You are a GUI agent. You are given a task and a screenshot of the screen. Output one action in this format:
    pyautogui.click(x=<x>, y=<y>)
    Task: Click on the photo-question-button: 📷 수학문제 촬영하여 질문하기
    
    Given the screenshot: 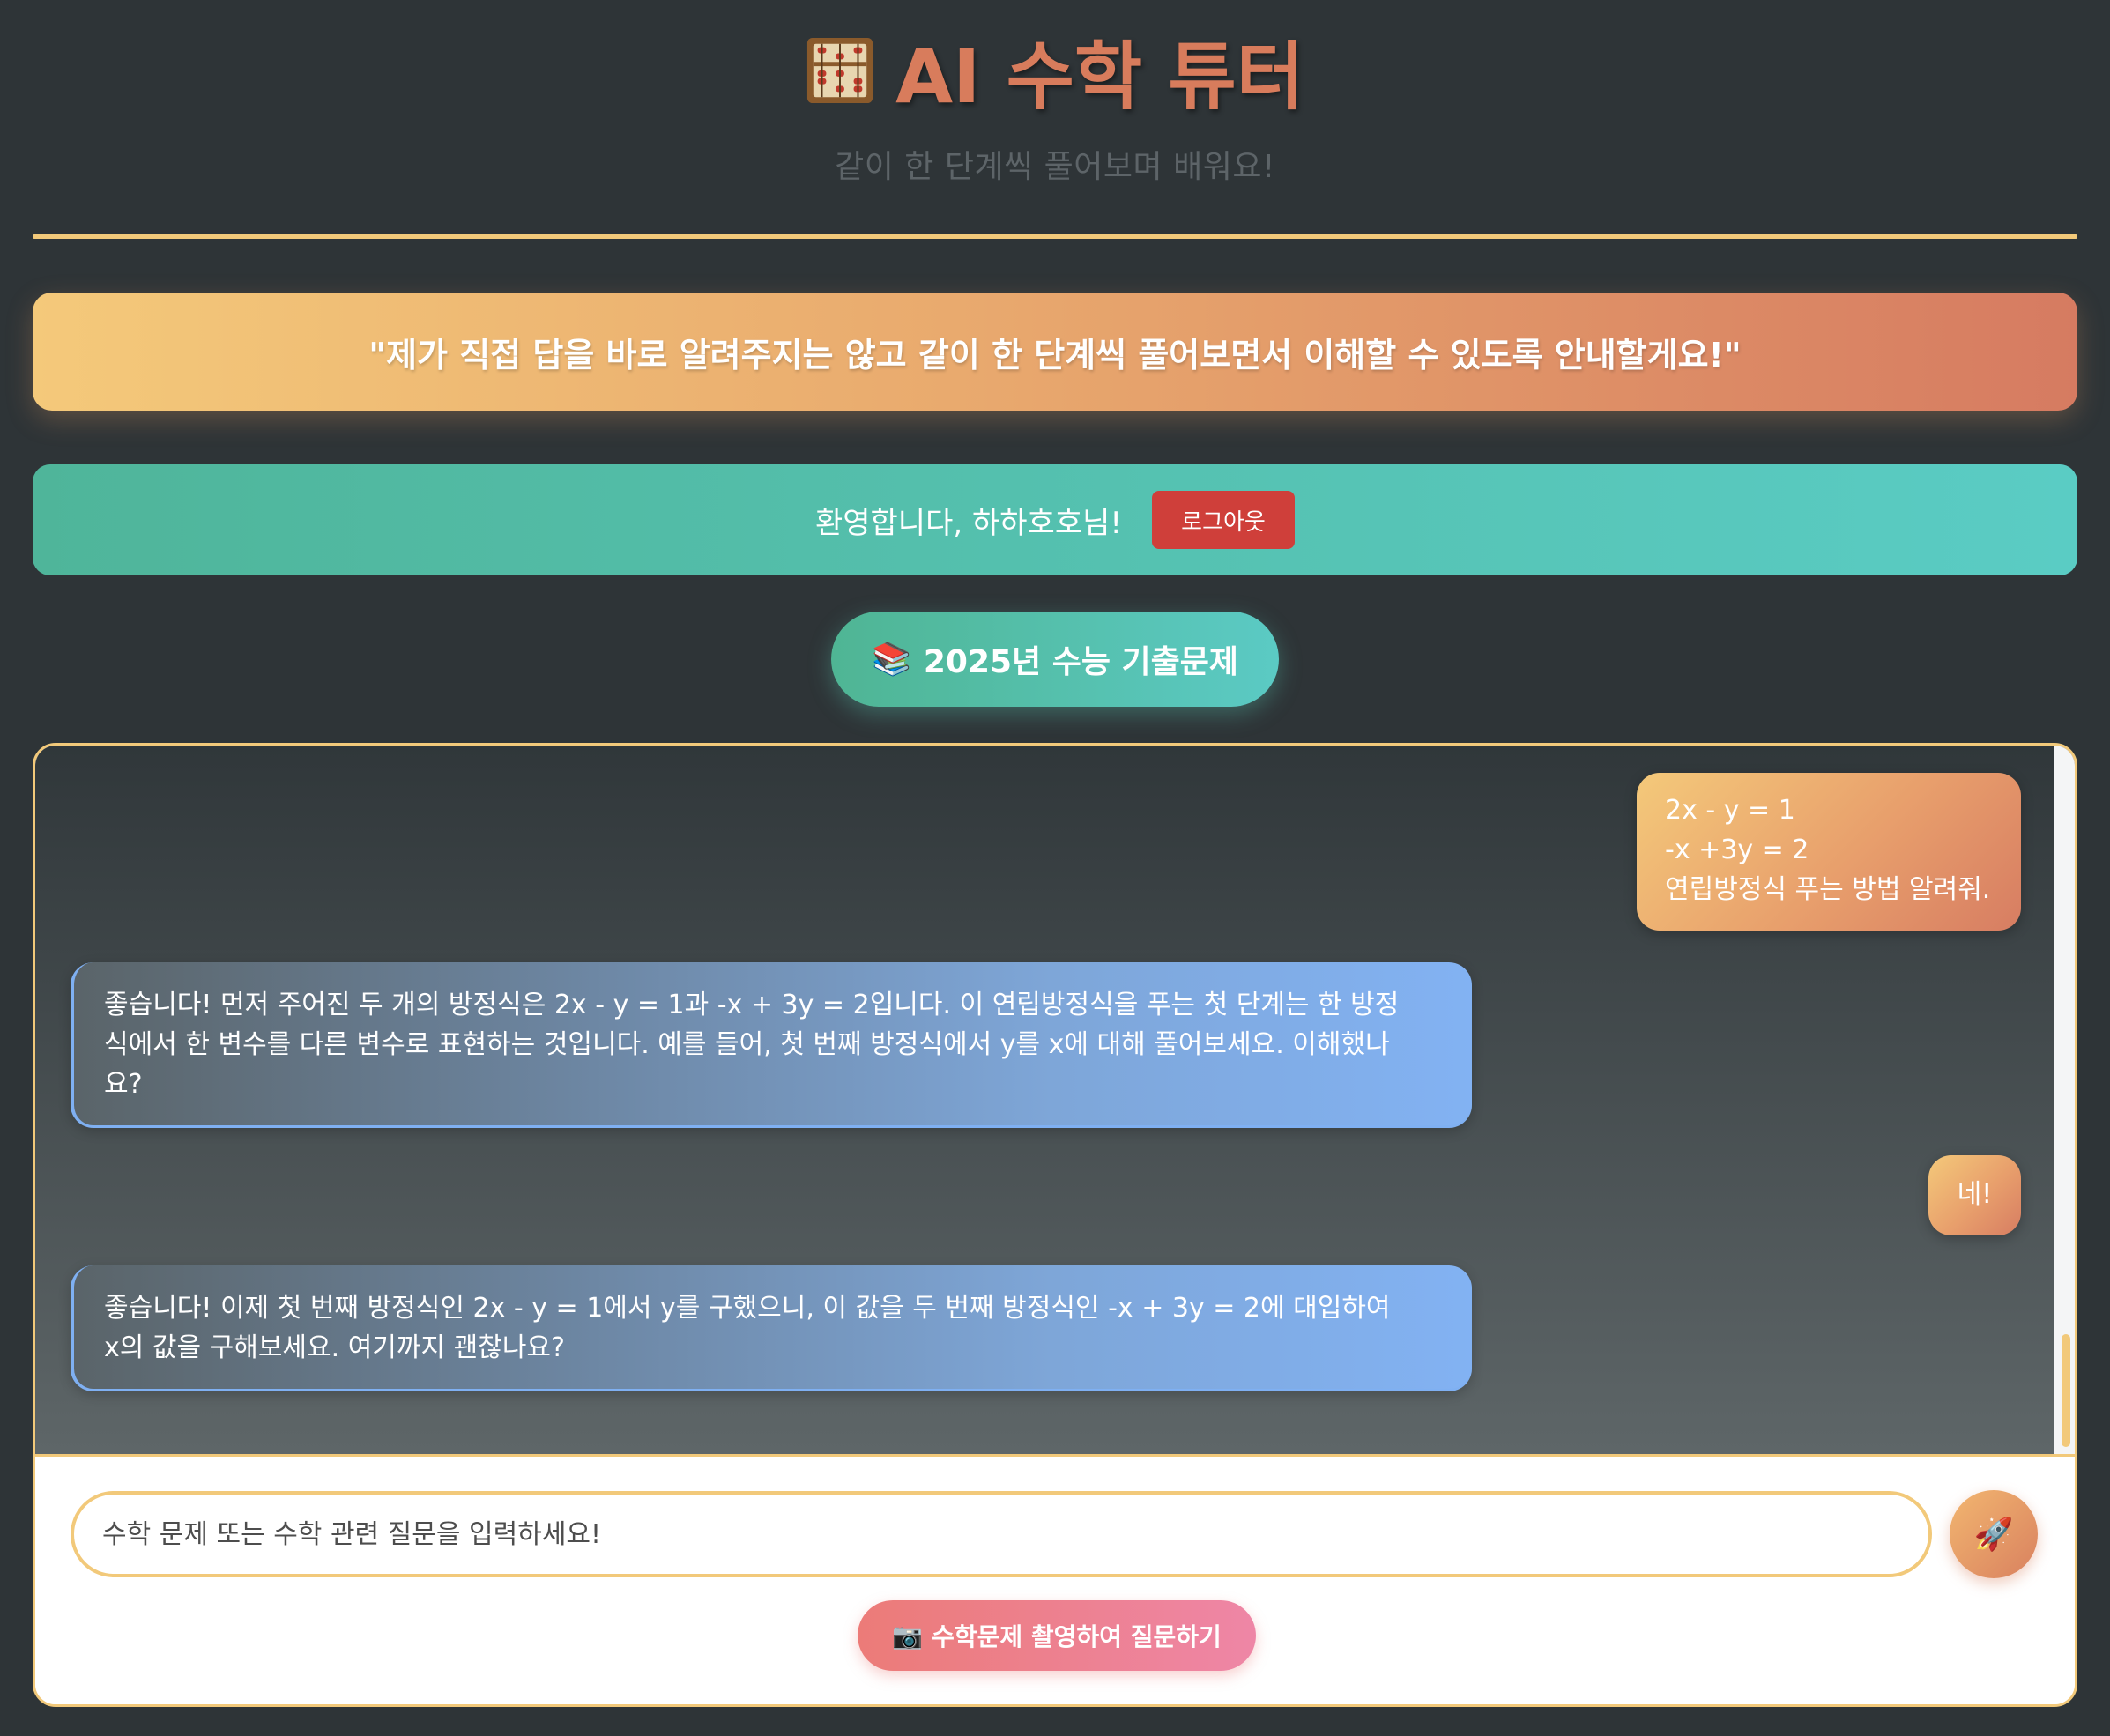 What is the action you would take?
    pyautogui.click(x=1057, y=1635)
    